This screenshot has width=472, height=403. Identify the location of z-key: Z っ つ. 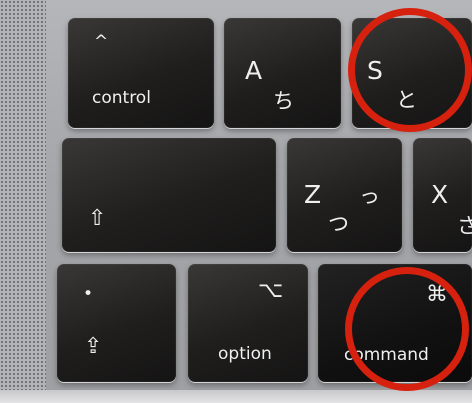
(344, 195).